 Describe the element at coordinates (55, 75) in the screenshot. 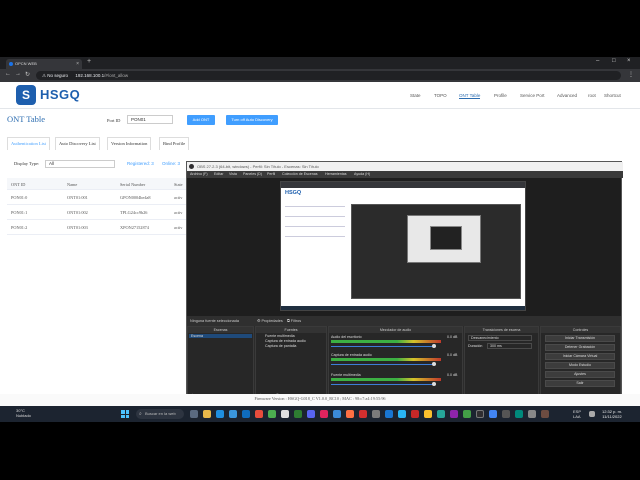

I see `security-warning: ⚠ No seguro` at that location.